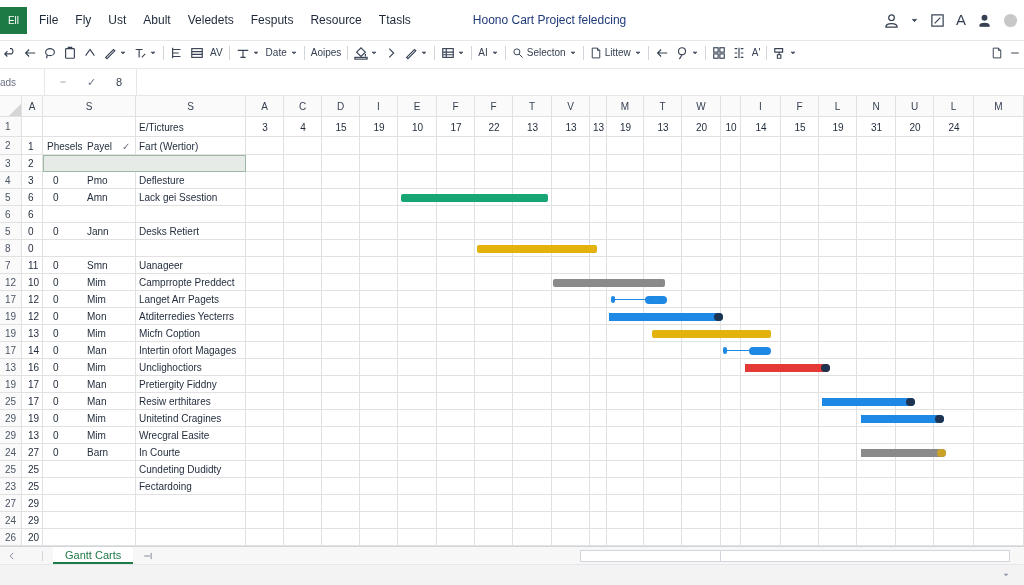 Image resolution: width=1024 pixels, height=585 pixels. What do you see at coordinates (326, 52) in the screenshot?
I see `toolbar-button: Aoipes` at bounding box center [326, 52].